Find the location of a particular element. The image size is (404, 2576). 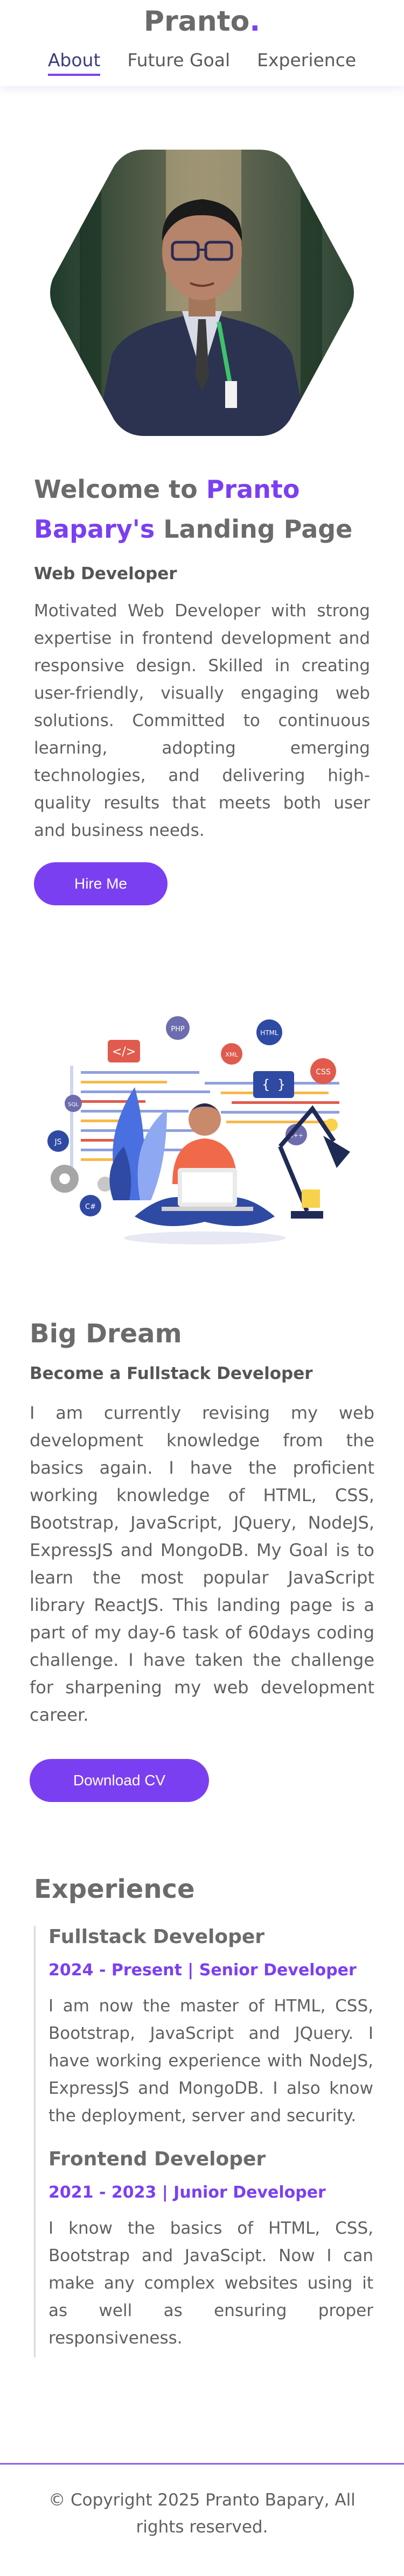

main-nav: About Future Goal Experience is located at coordinates (202, 63).